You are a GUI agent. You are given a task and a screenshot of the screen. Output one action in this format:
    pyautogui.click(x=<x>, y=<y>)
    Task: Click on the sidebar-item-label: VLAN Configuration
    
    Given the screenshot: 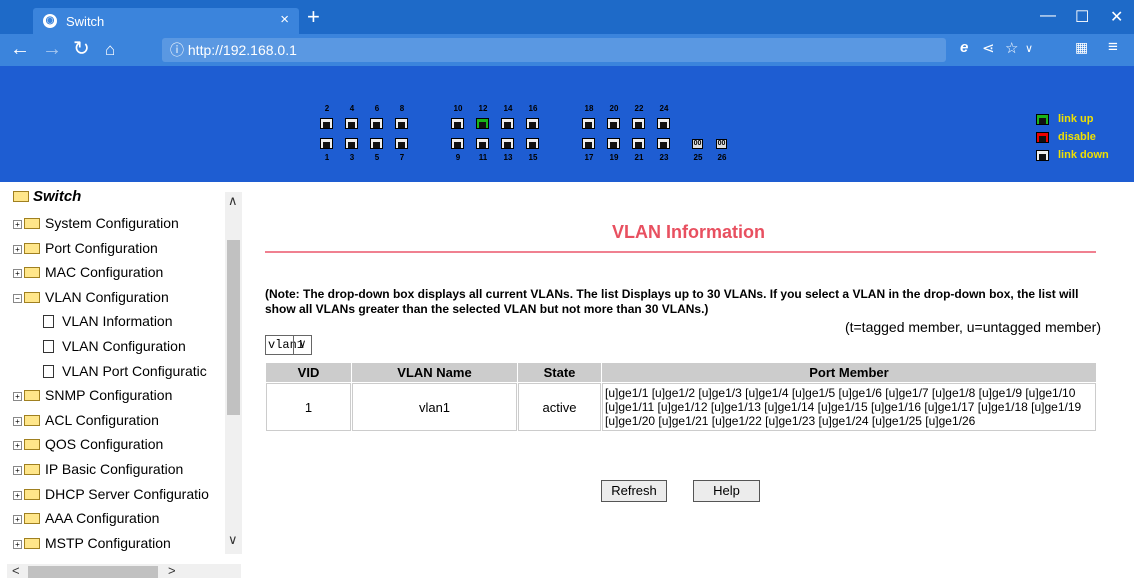 What is the action you would take?
    pyautogui.click(x=107, y=296)
    